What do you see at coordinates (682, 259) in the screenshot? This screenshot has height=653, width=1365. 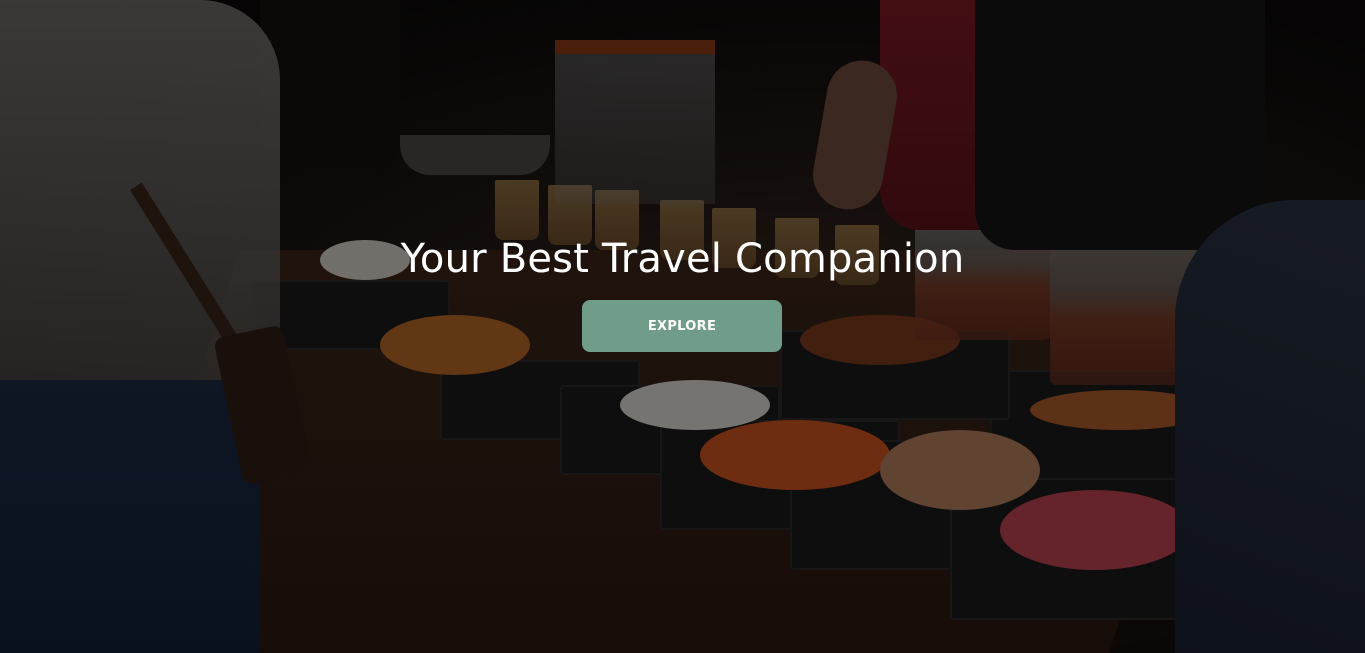 I see `hero-title: Your Best Travel Companion` at bounding box center [682, 259].